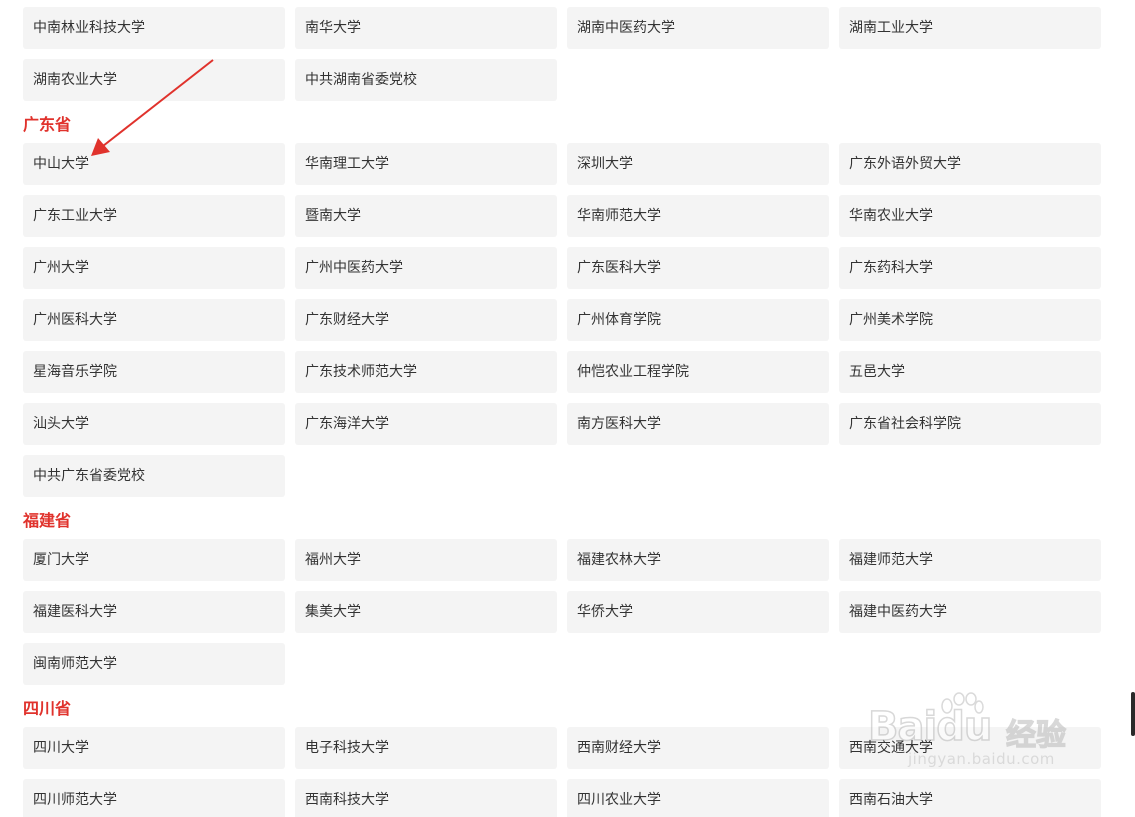 The width and height of the screenshot is (1135, 817). What do you see at coordinates (970, 372) in the screenshot?
I see `university-link: 五邑大学` at bounding box center [970, 372].